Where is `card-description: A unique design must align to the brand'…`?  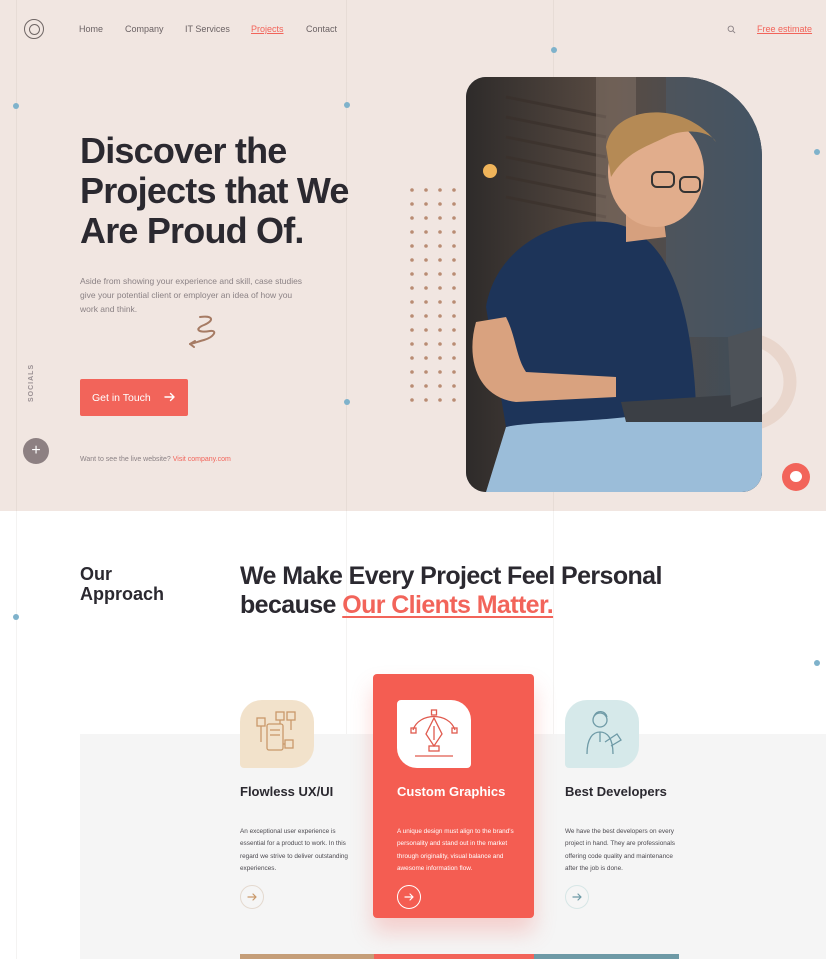 card-description: A unique design must align to the brand'… is located at coordinates (455, 850).